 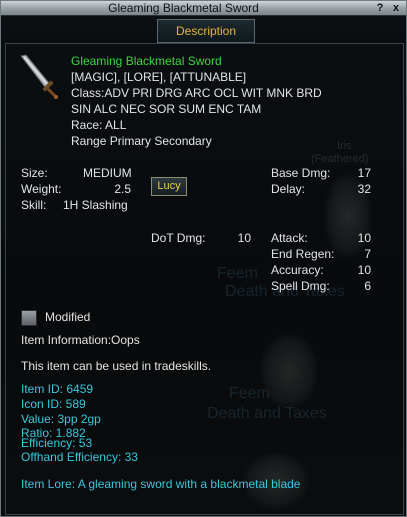 I want to click on delay-label: Delay:, so click(x=288, y=189).